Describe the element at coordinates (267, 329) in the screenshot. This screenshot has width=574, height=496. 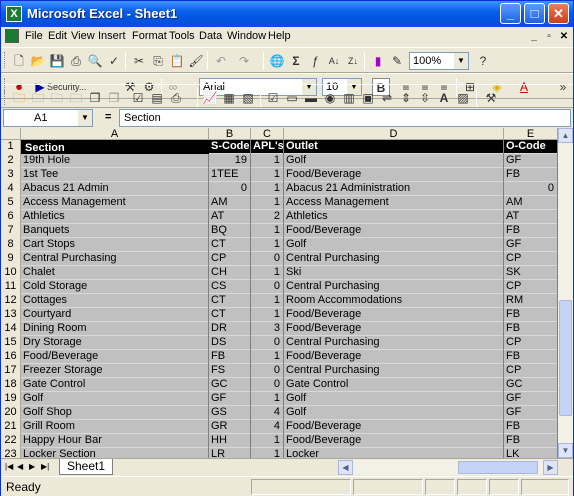
I see `cell-c: 3` at that location.